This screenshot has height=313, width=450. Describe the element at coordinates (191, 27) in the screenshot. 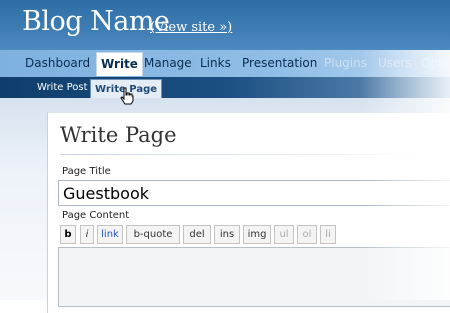

I see `view-site-link: (View site »)` at that location.